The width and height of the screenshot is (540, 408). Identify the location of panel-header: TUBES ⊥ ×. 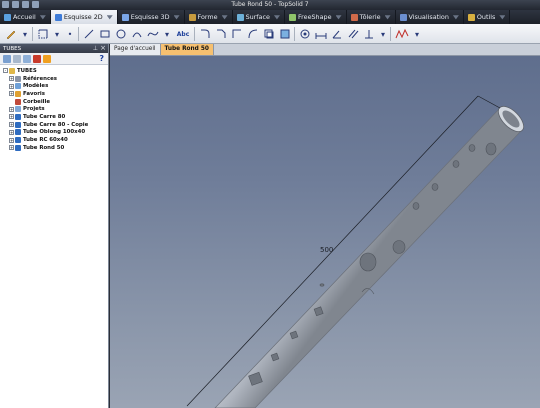
(54, 48).